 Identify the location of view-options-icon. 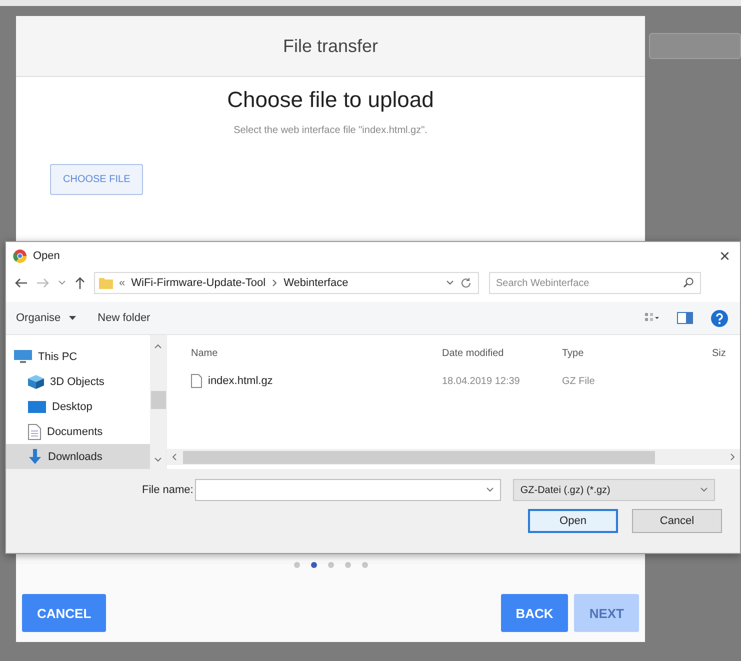
(652, 318).